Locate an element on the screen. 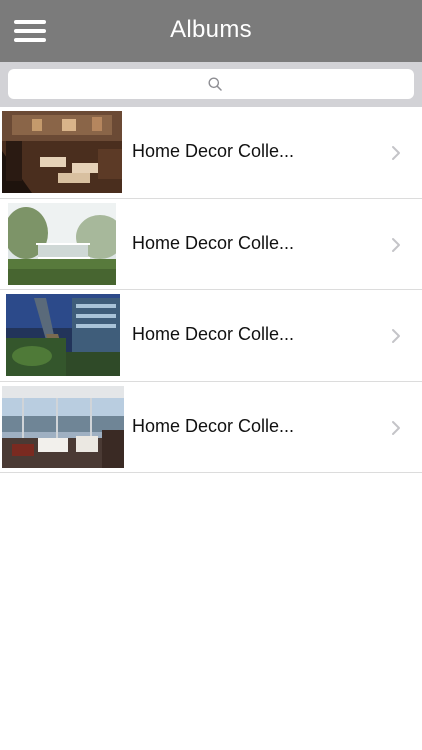  search-bar is located at coordinates (211, 84).